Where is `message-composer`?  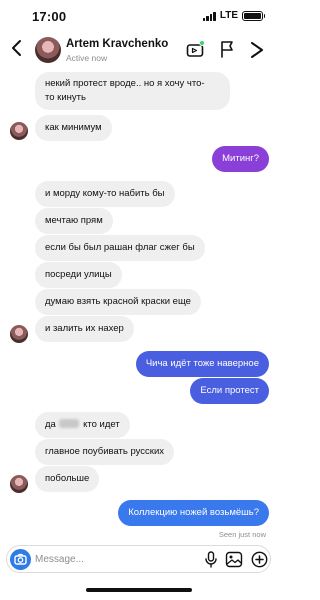
message-composer is located at coordinates (138, 559).